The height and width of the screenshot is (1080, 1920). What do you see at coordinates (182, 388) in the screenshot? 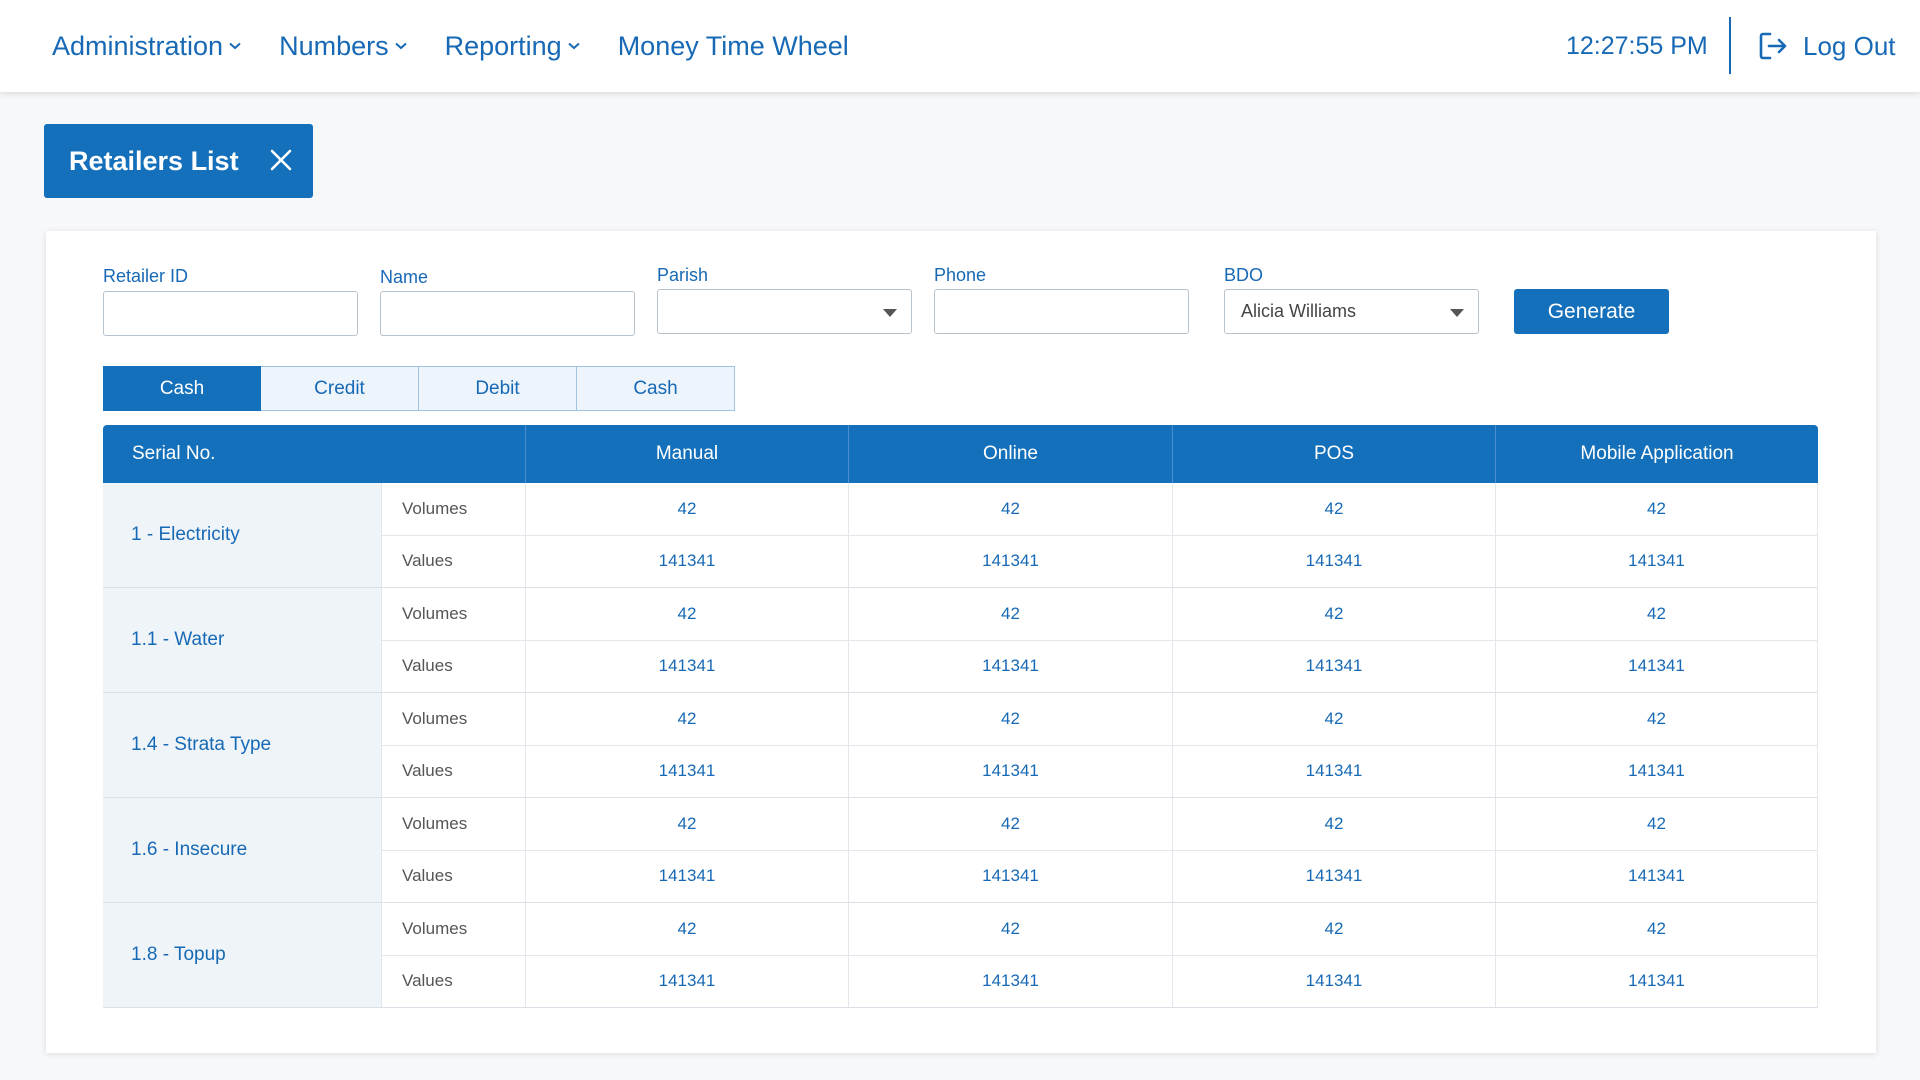
I see `tab-cash: Cash` at bounding box center [182, 388].